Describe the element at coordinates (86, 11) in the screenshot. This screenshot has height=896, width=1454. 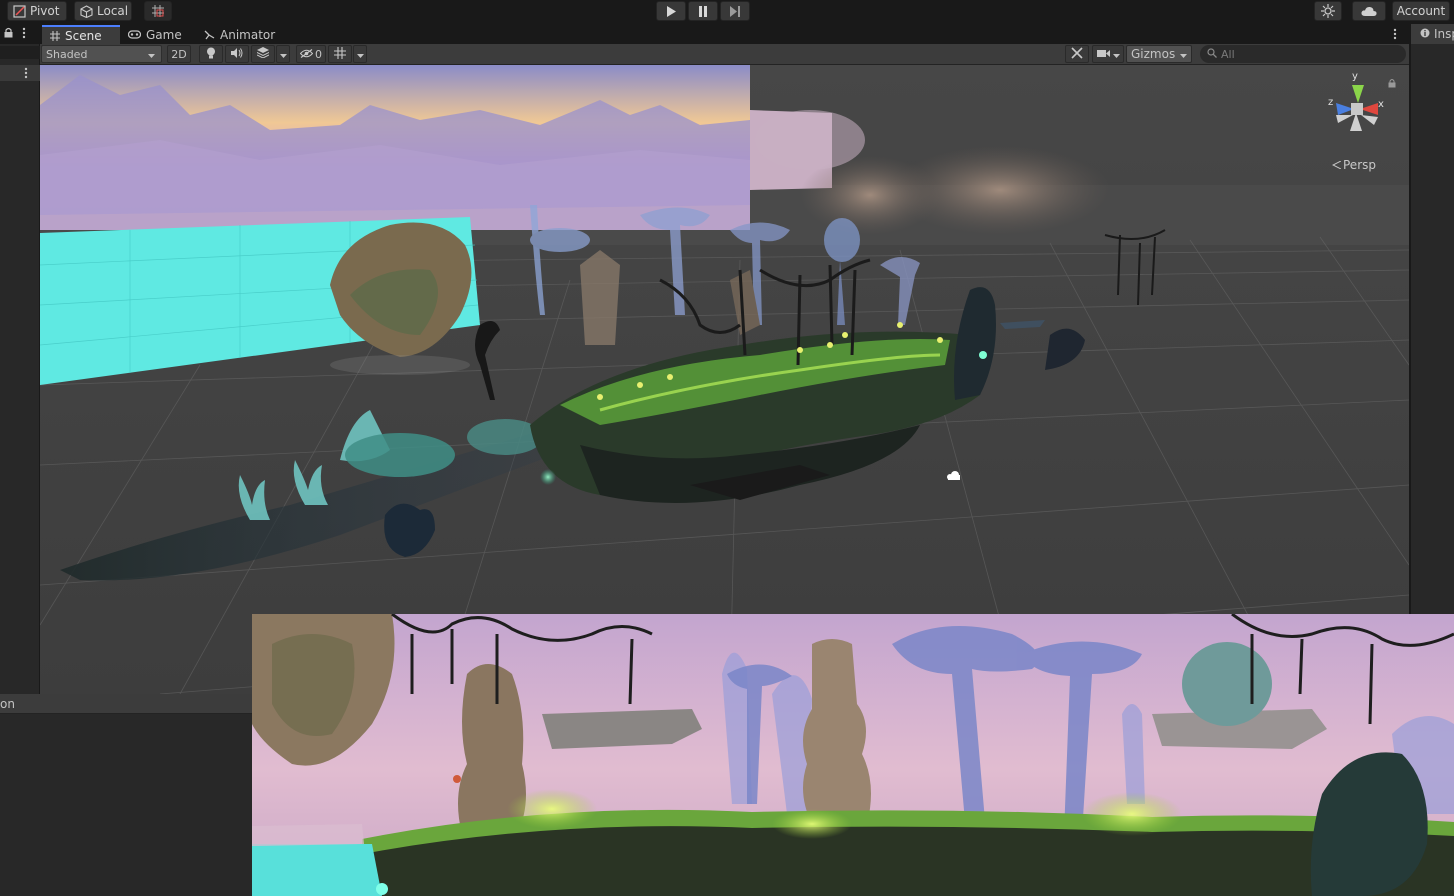
I see `local-cube-icon` at that location.